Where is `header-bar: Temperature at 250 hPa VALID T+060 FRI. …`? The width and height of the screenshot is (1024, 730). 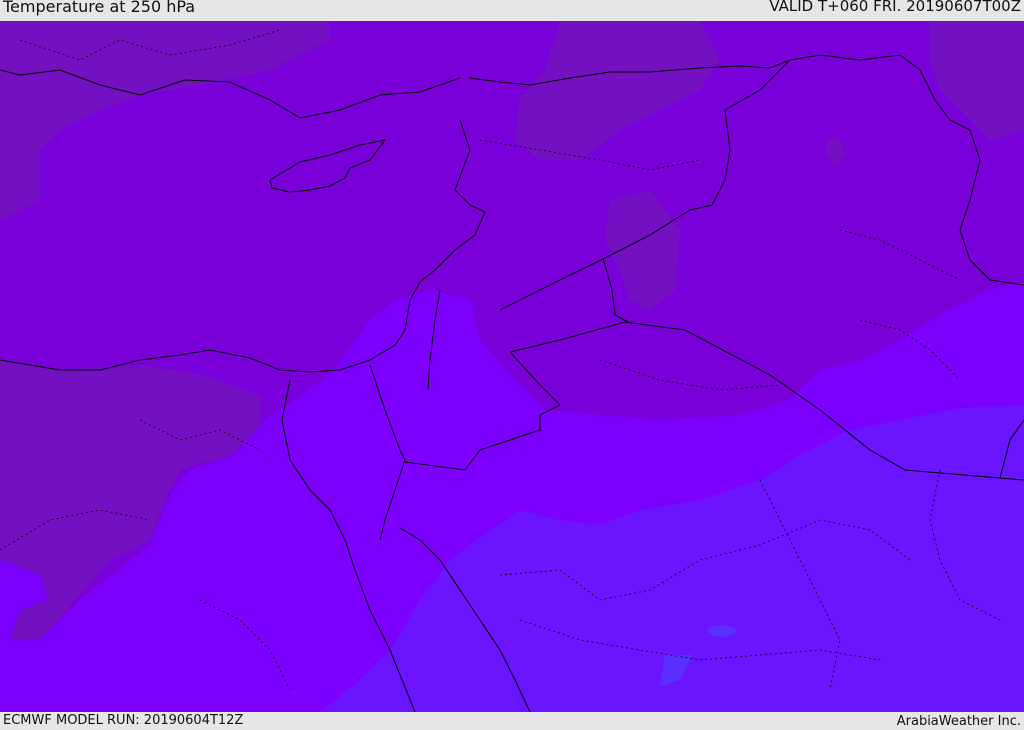 header-bar: Temperature at 250 hPa VALID T+060 FRI. … is located at coordinates (512, 10).